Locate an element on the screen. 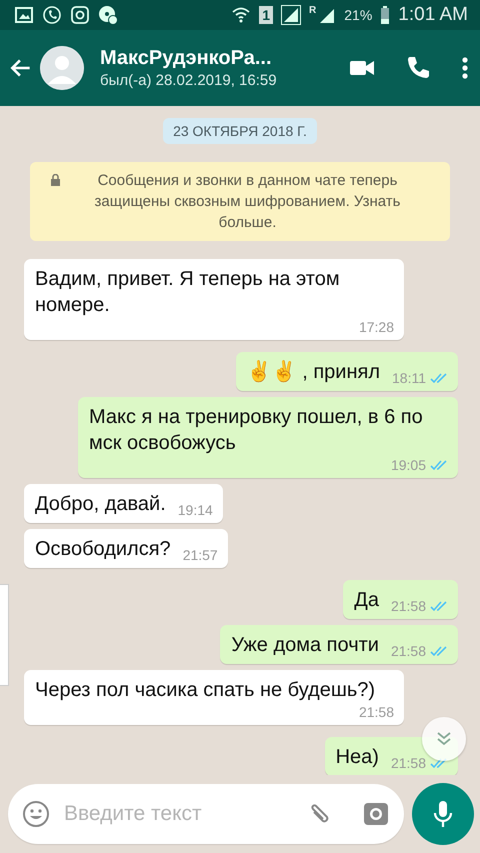 Image resolution: width=480 pixels, height=853 pixels. message-text: Добро, давай. is located at coordinates (100, 504).